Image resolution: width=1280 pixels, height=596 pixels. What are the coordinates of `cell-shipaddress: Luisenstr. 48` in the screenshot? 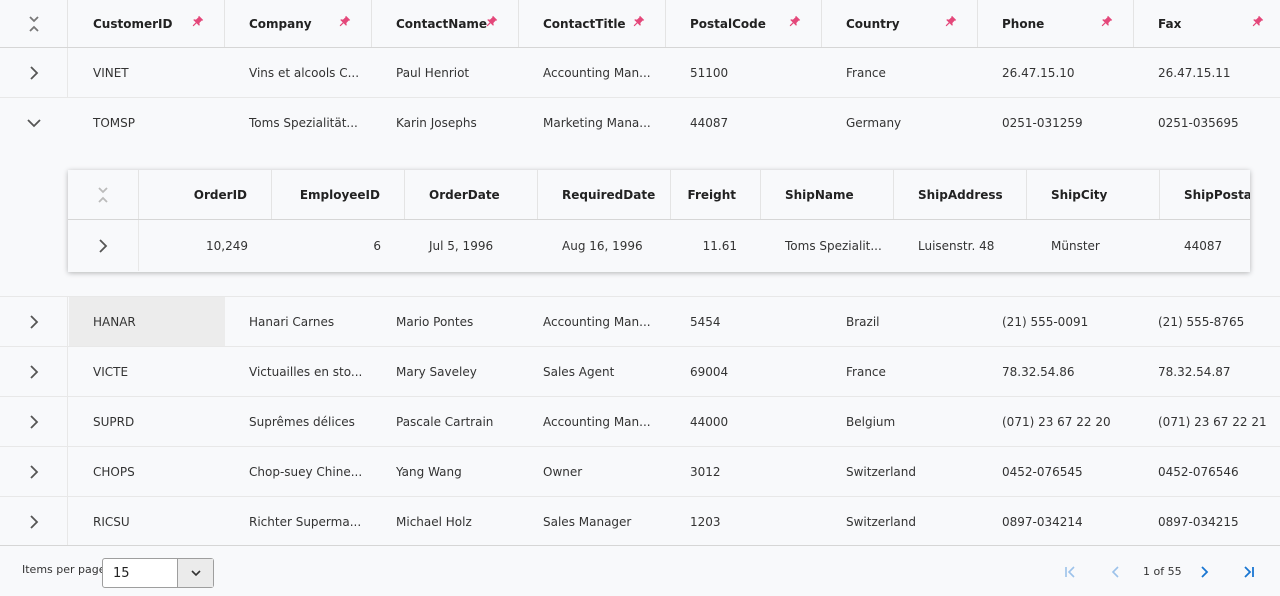 It's located at (960, 245).